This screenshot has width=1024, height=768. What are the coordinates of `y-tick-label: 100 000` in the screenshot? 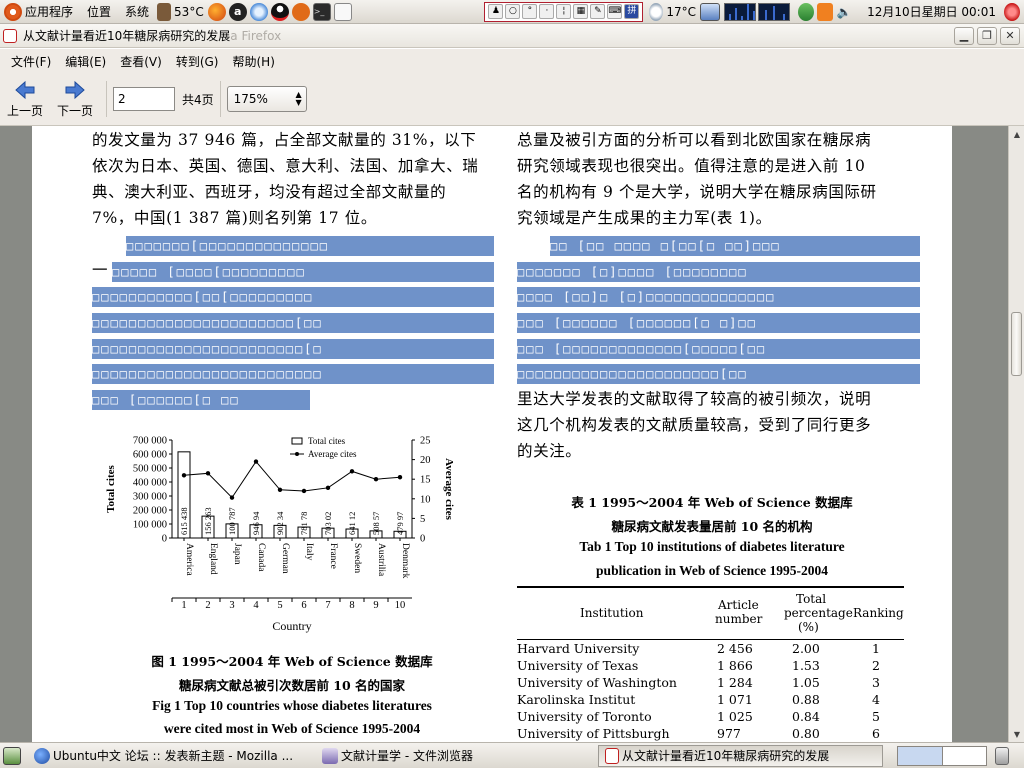 It's located at (150, 525).